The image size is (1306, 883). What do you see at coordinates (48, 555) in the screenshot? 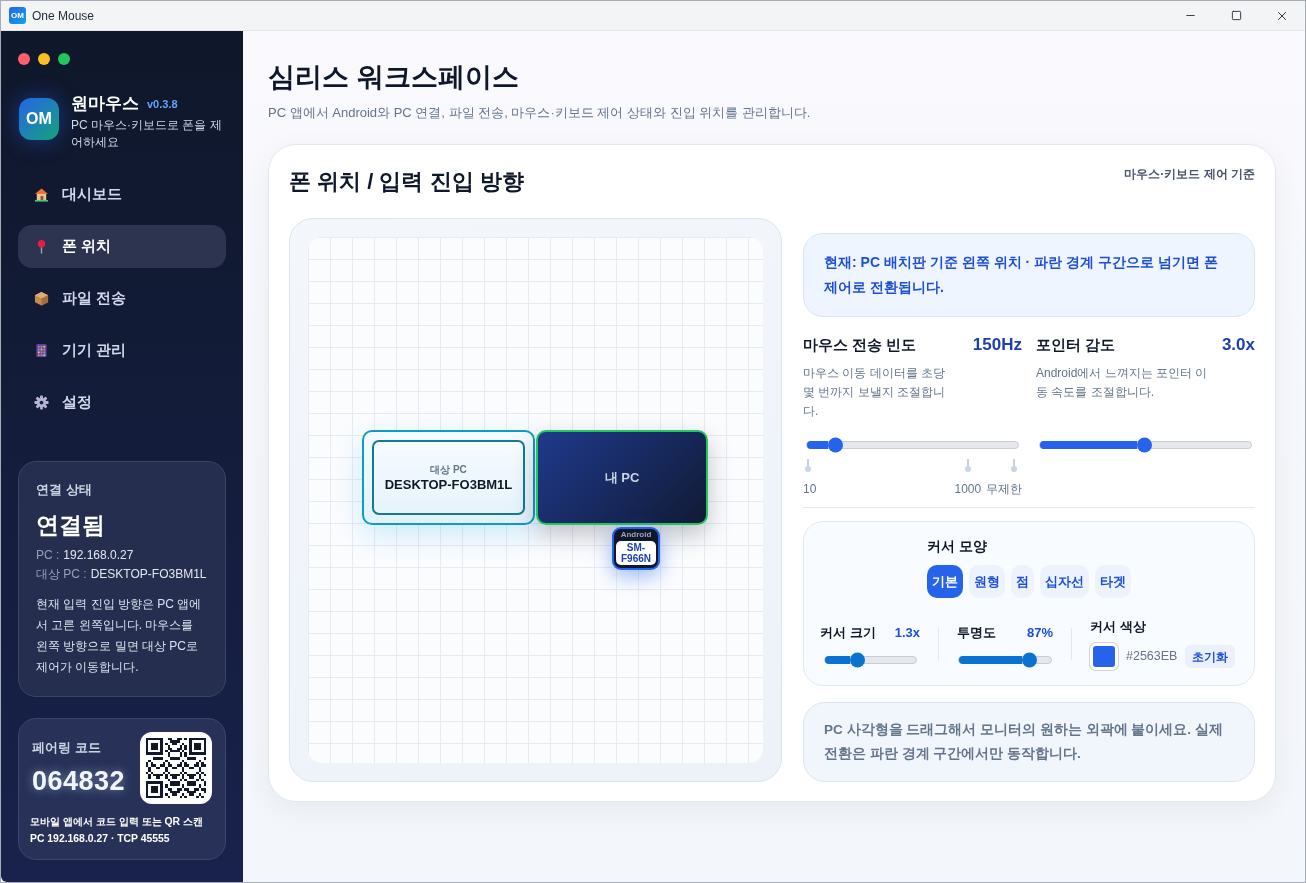
I see `field-label: PC :` at bounding box center [48, 555].